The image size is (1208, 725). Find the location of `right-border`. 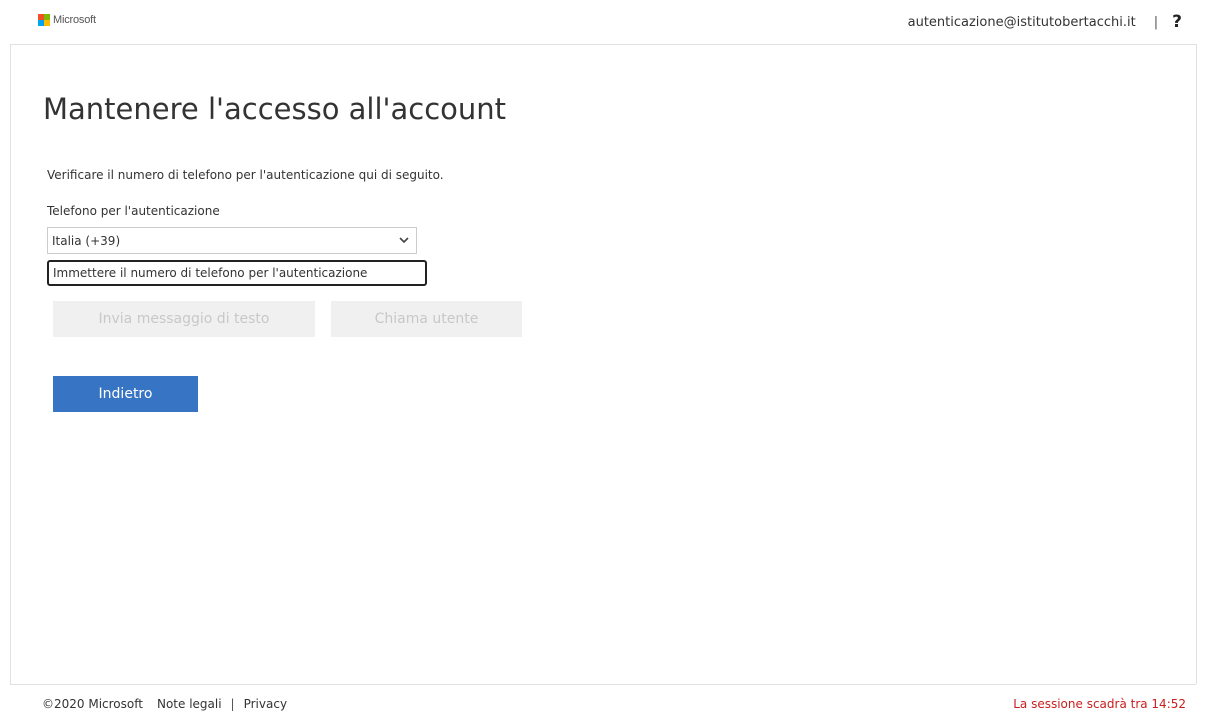

right-border is located at coordinates (1196, 364).